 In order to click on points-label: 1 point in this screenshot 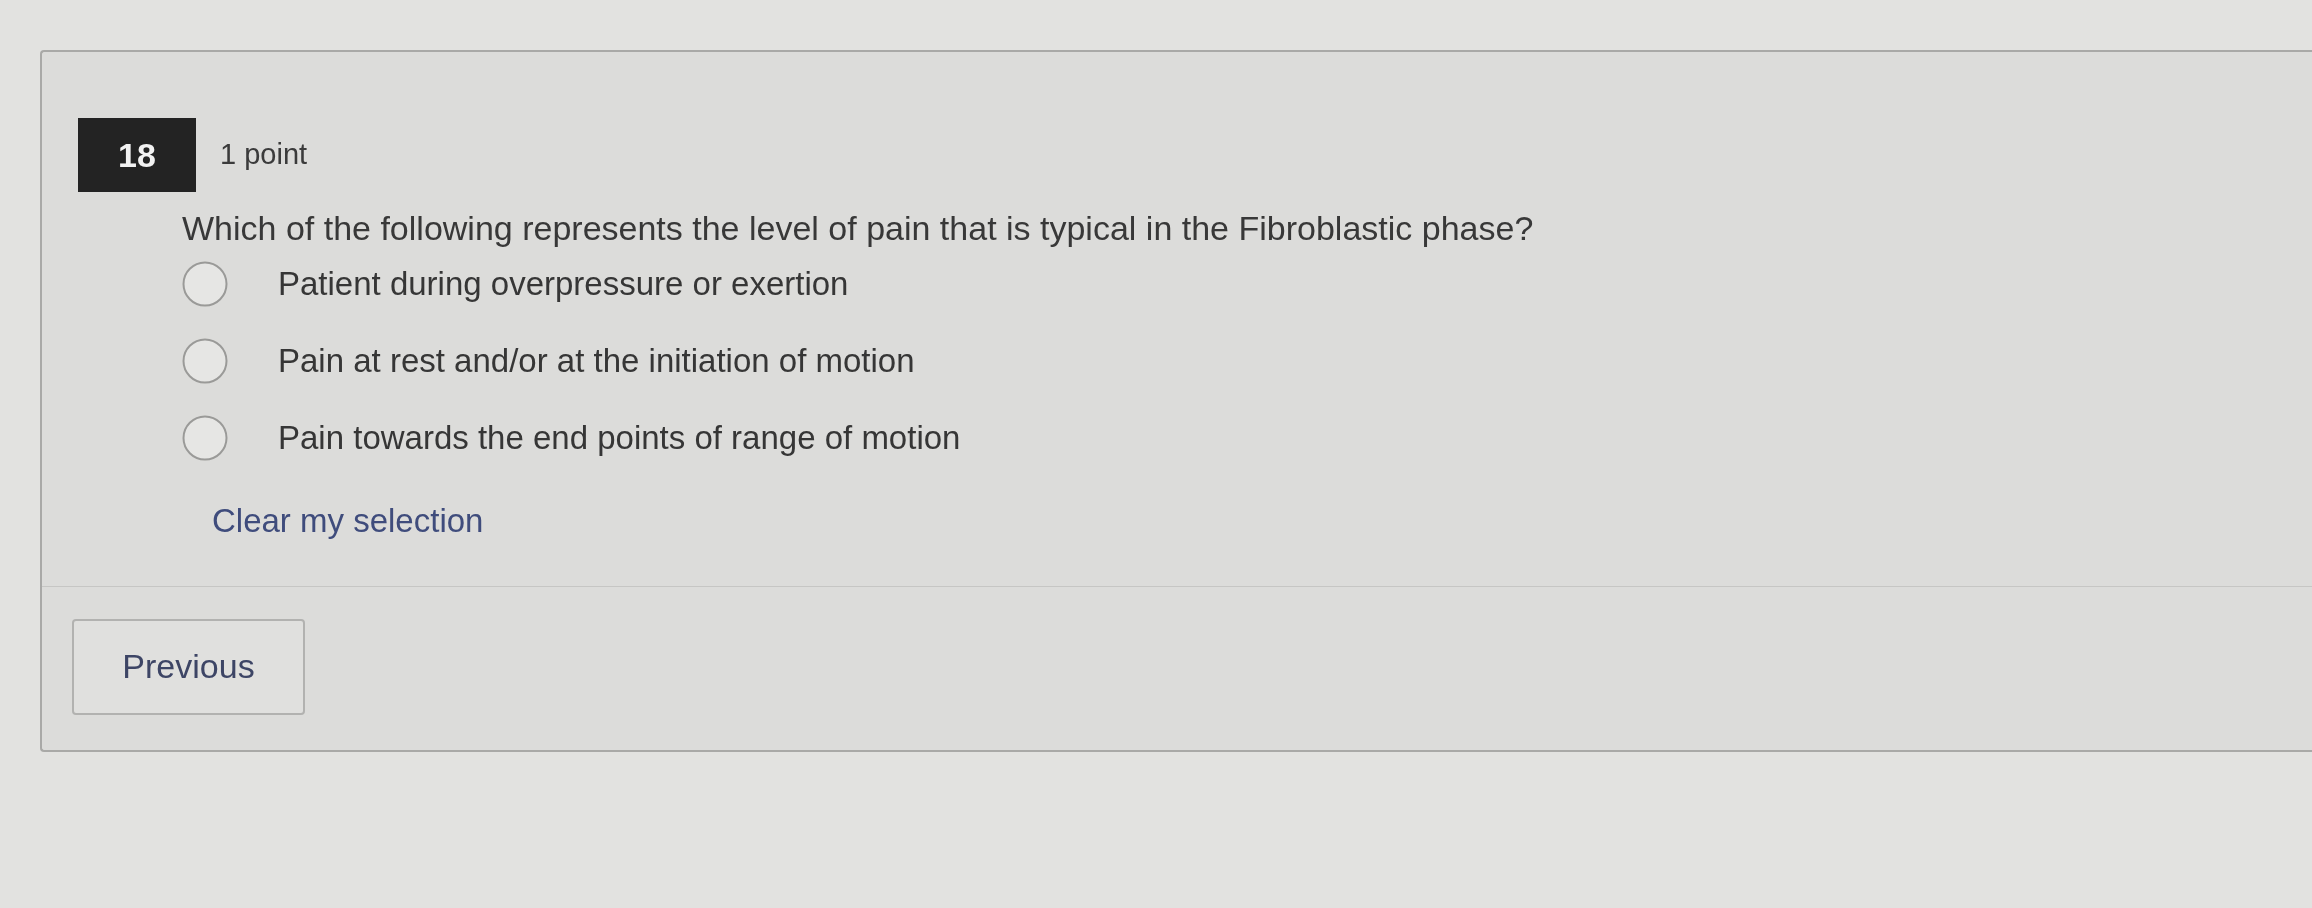, I will do `click(264, 155)`.